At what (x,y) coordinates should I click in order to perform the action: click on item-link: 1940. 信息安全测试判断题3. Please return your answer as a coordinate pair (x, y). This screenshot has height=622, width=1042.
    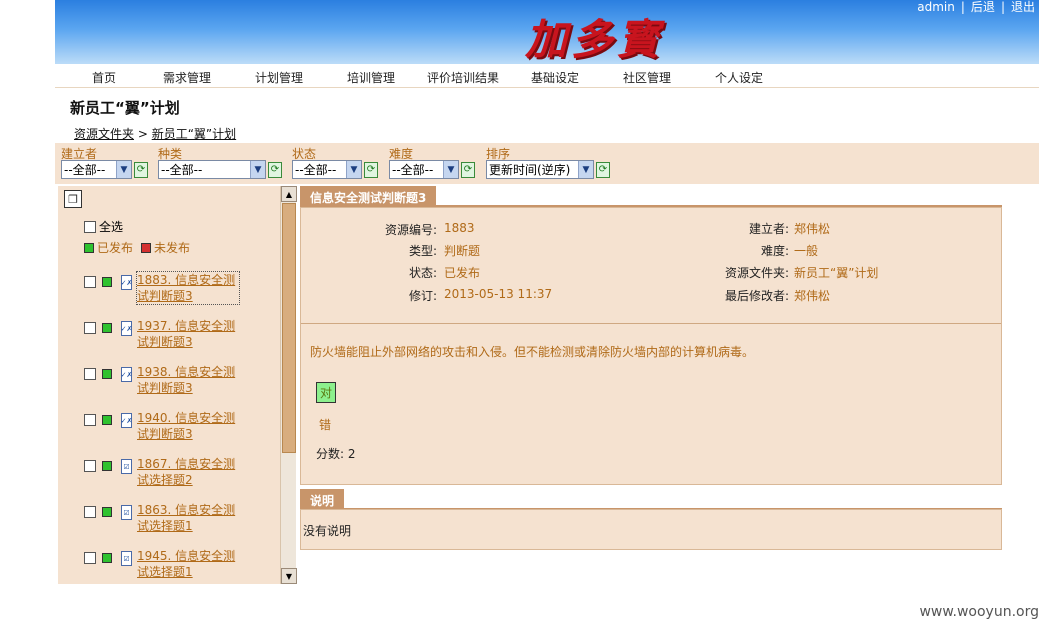
    Looking at the image, I should click on (188, 426).